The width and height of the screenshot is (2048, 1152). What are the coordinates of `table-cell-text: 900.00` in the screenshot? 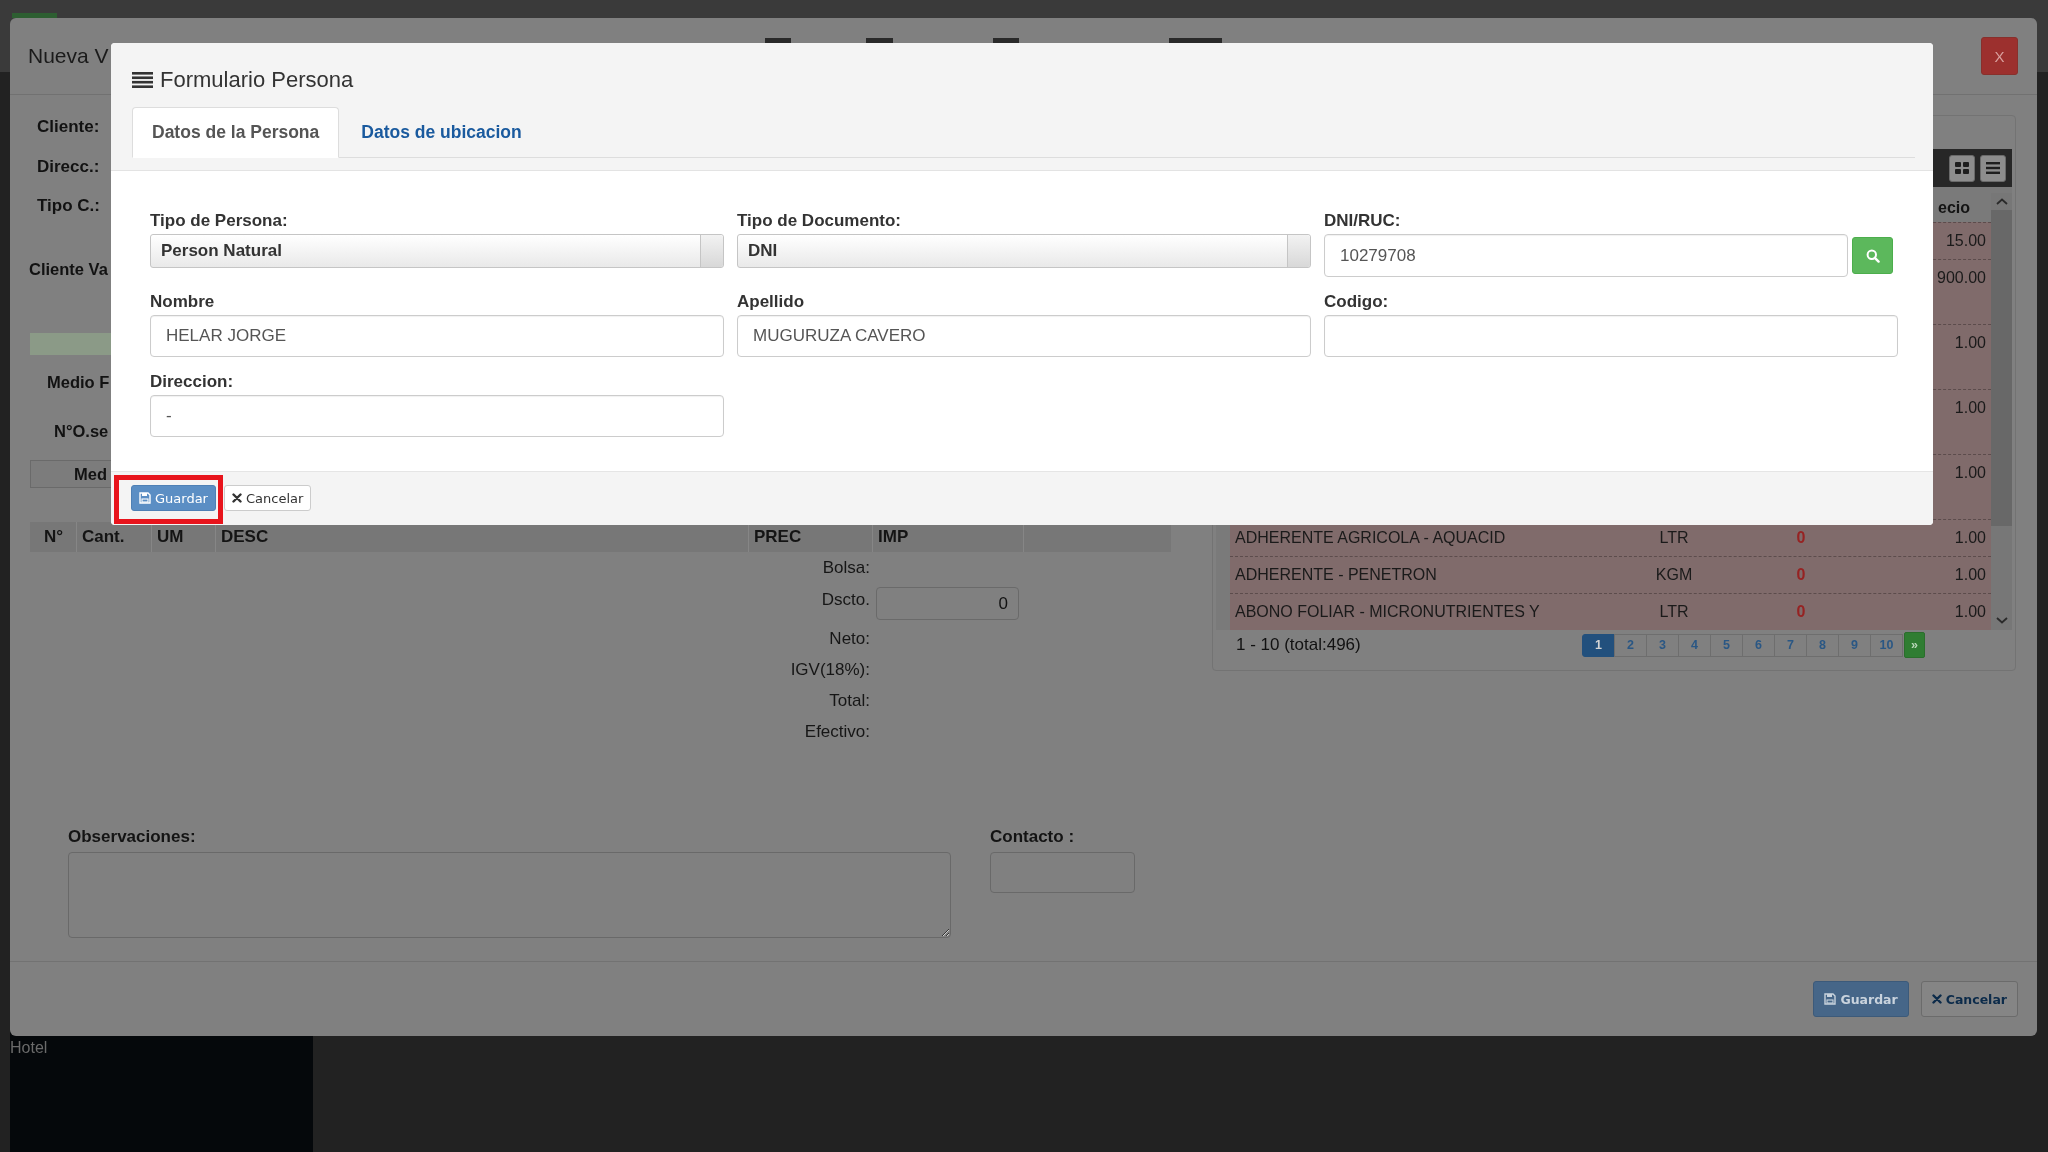 It's located at (1962, 278).